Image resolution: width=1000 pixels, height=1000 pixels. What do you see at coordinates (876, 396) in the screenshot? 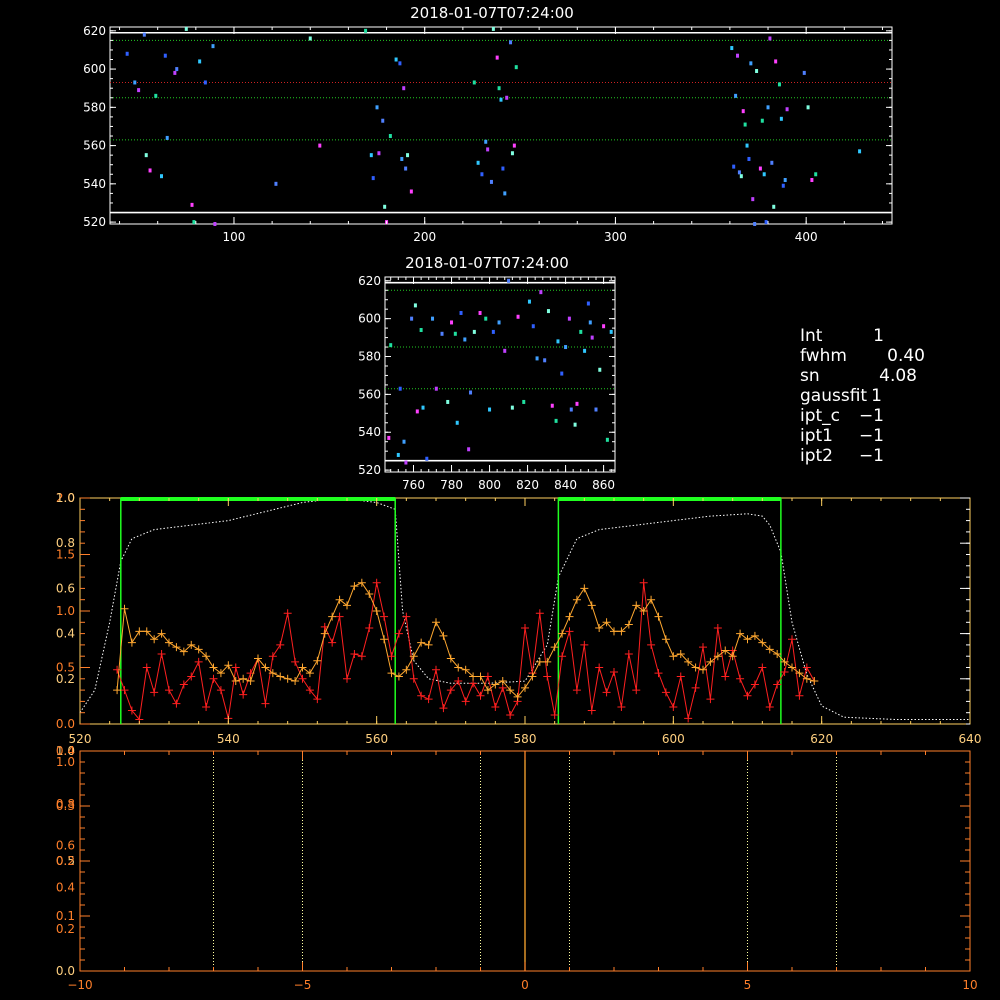
I see `info-value-gaussfit: 1` at bounding box center [876, 396].